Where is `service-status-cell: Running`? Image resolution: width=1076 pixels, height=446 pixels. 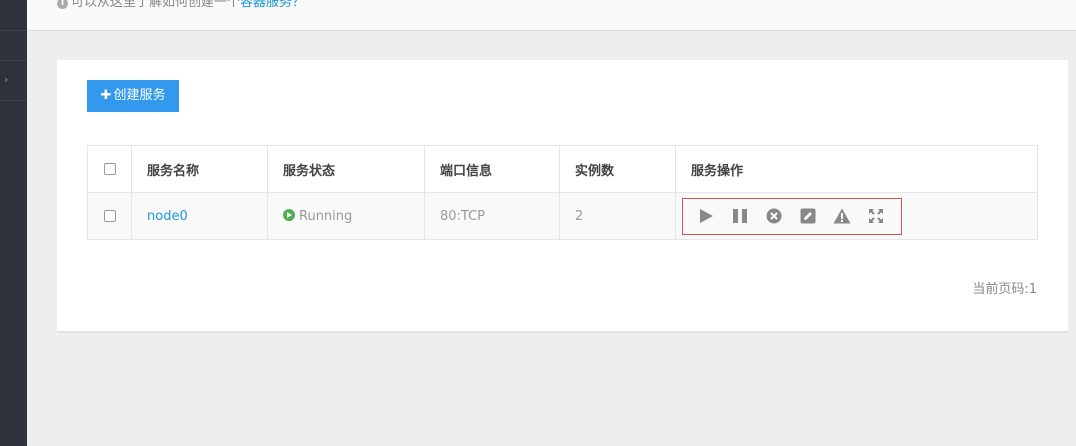
service-status-cell: Running is located at coordinates (346, 216).